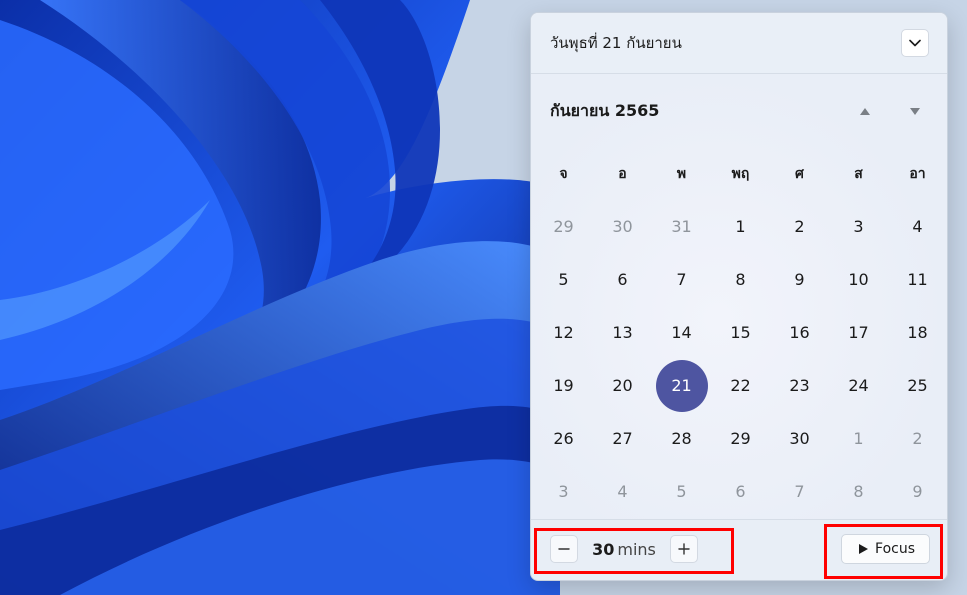  I want to click on calendar-week-row: 12 13 14 15 16 17 18, so click(739, 332).